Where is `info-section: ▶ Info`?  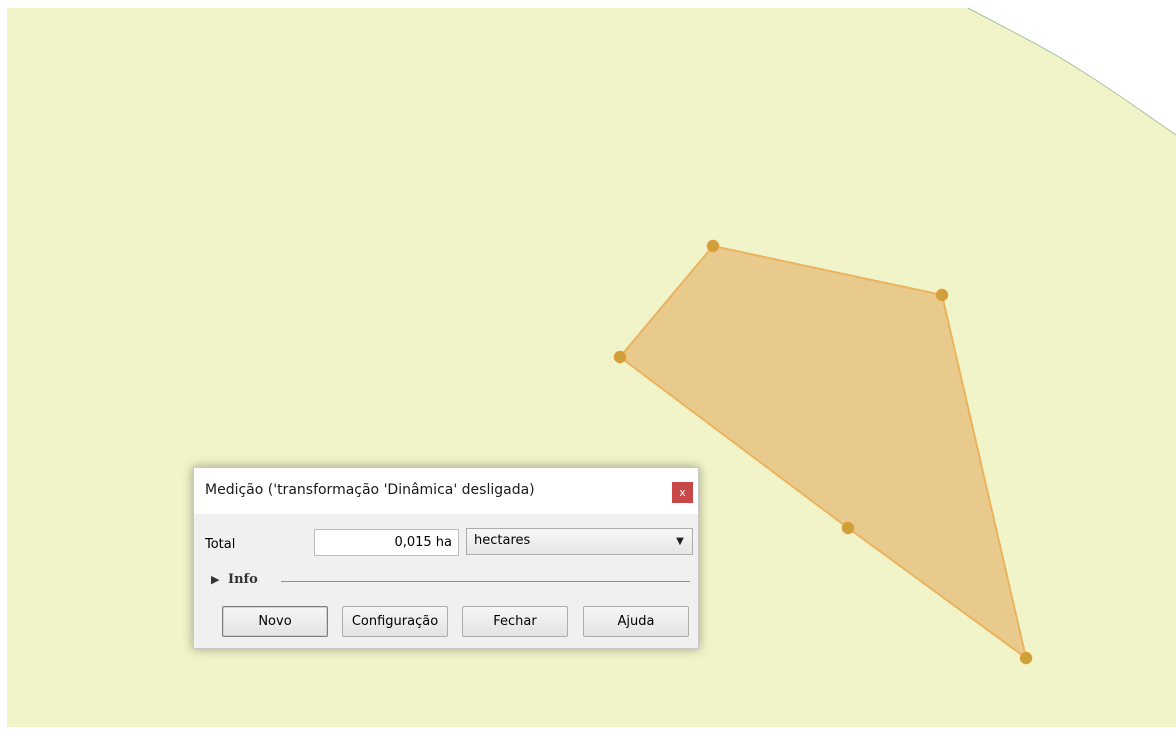
info-section: ▶ Info is located at coordinates (450, 581).